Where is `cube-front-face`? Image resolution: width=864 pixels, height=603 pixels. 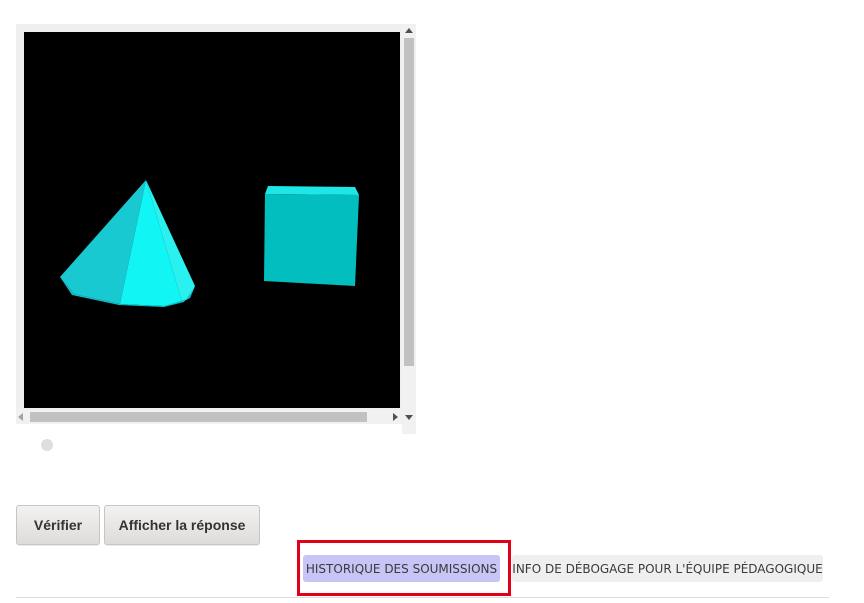
cube-front-face is located at coordinates (311, 240).